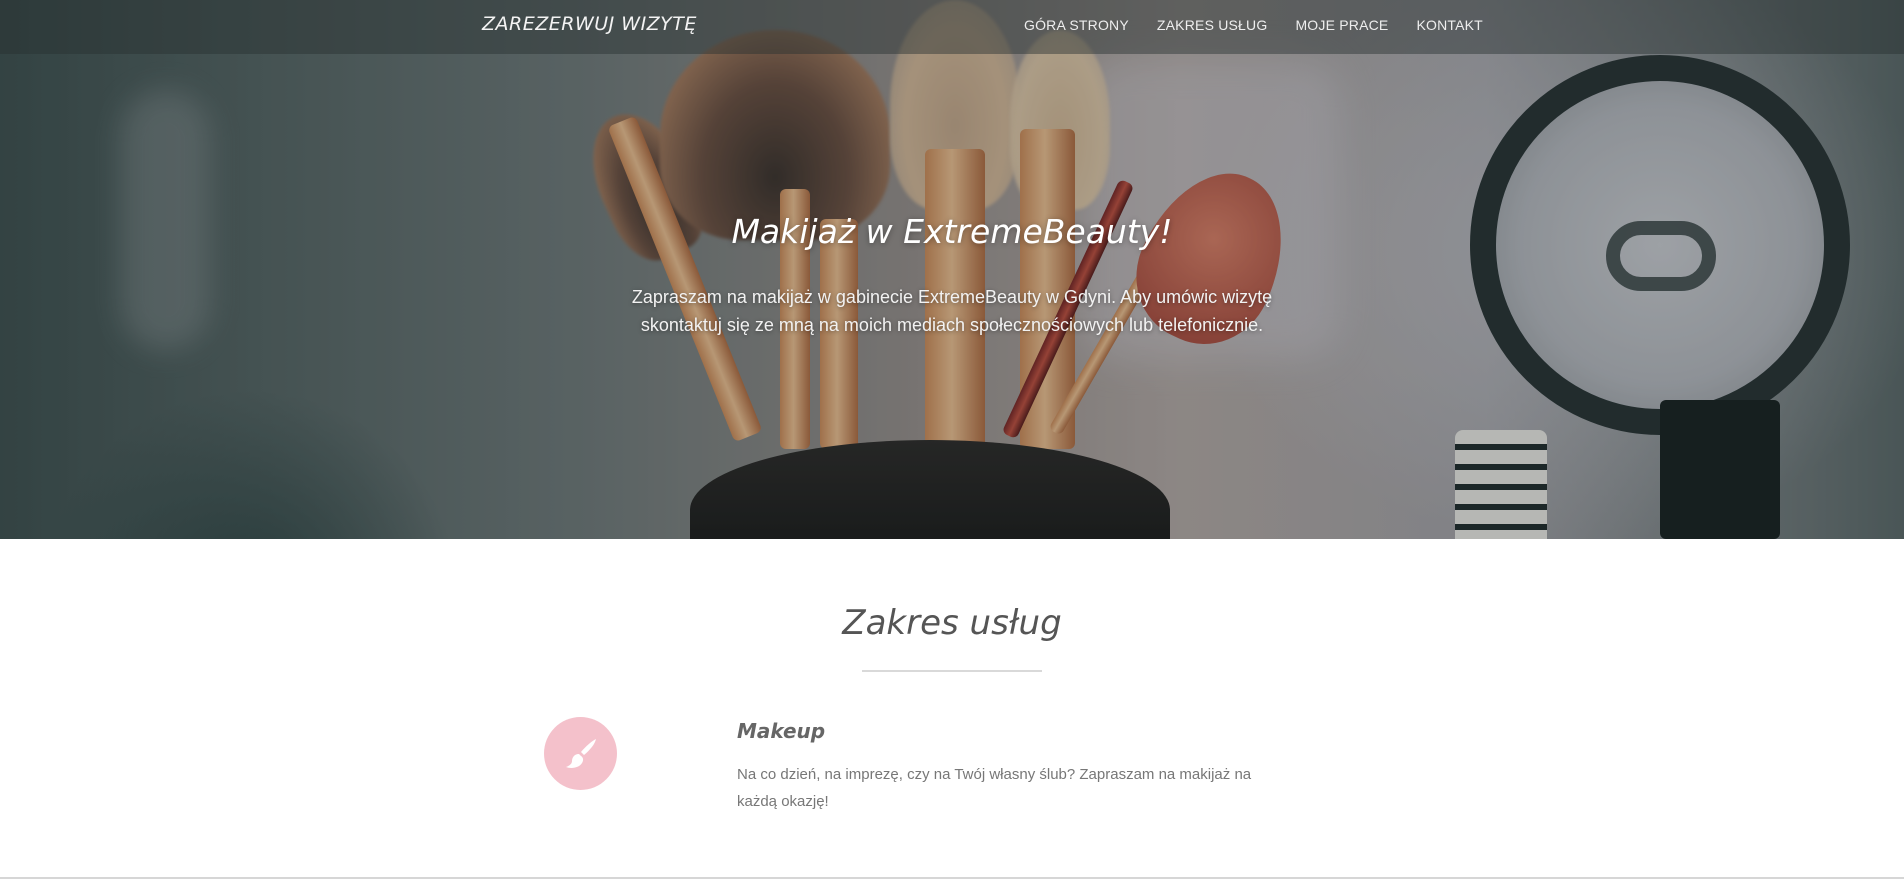 This screenshot has height=879, width=1904. Describe the element at coordinates (952, 671) in the screenshot. I see `section-divider` at that location.